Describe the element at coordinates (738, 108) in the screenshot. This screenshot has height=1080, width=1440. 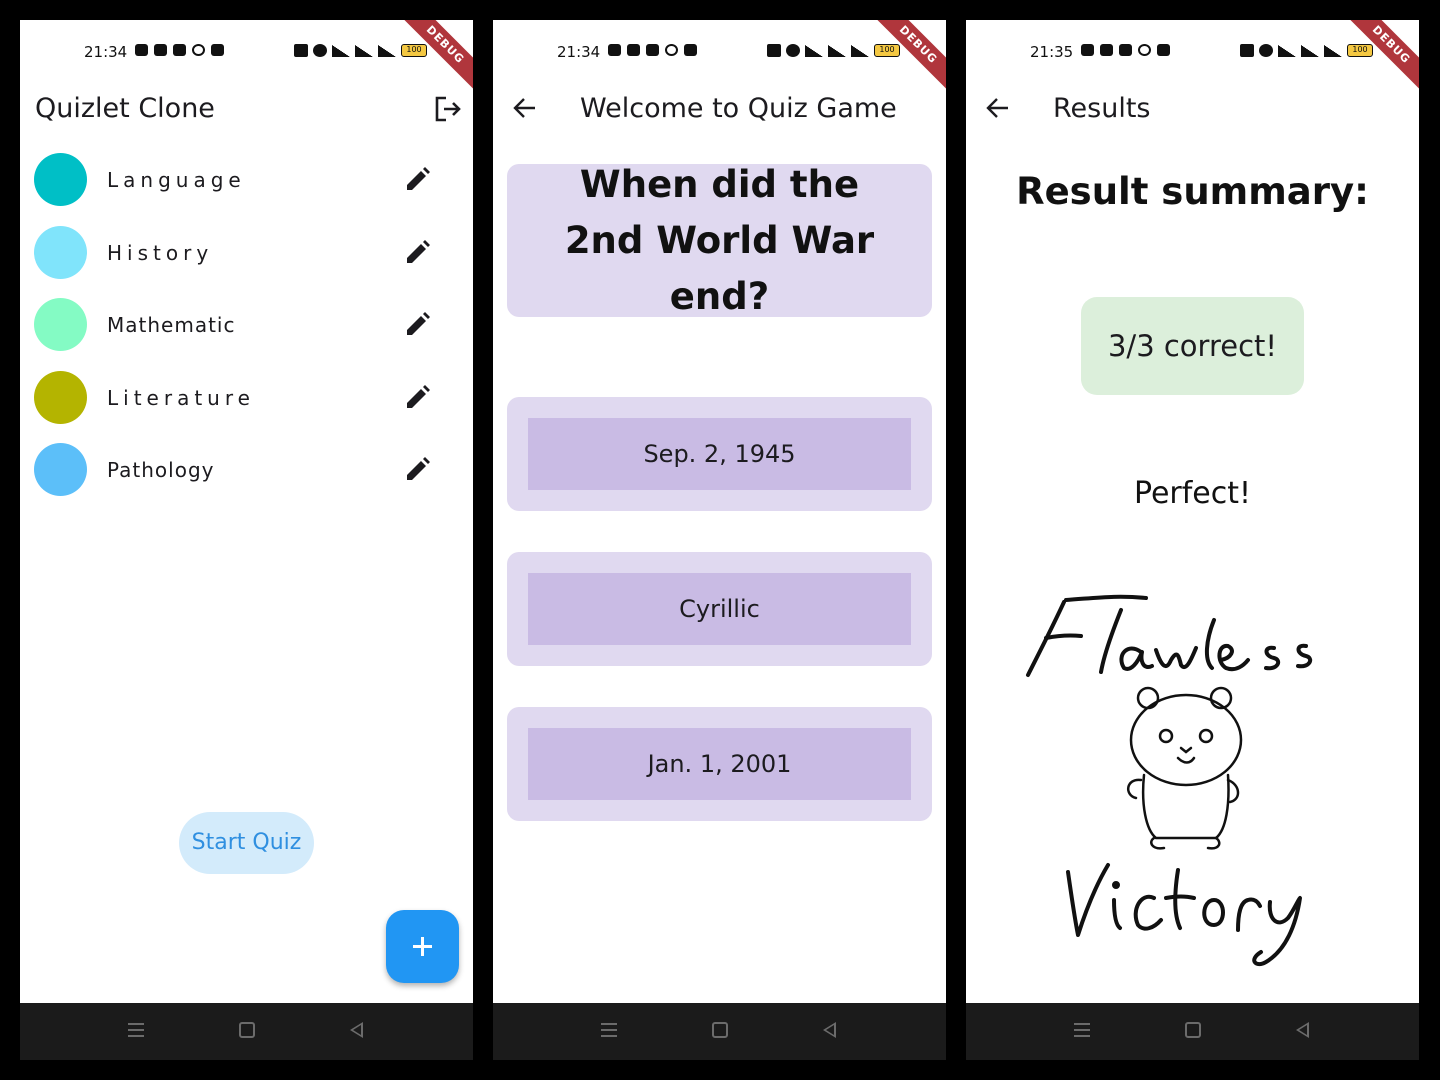
I see `page-title: Welcome to Quiz Game` at that location.